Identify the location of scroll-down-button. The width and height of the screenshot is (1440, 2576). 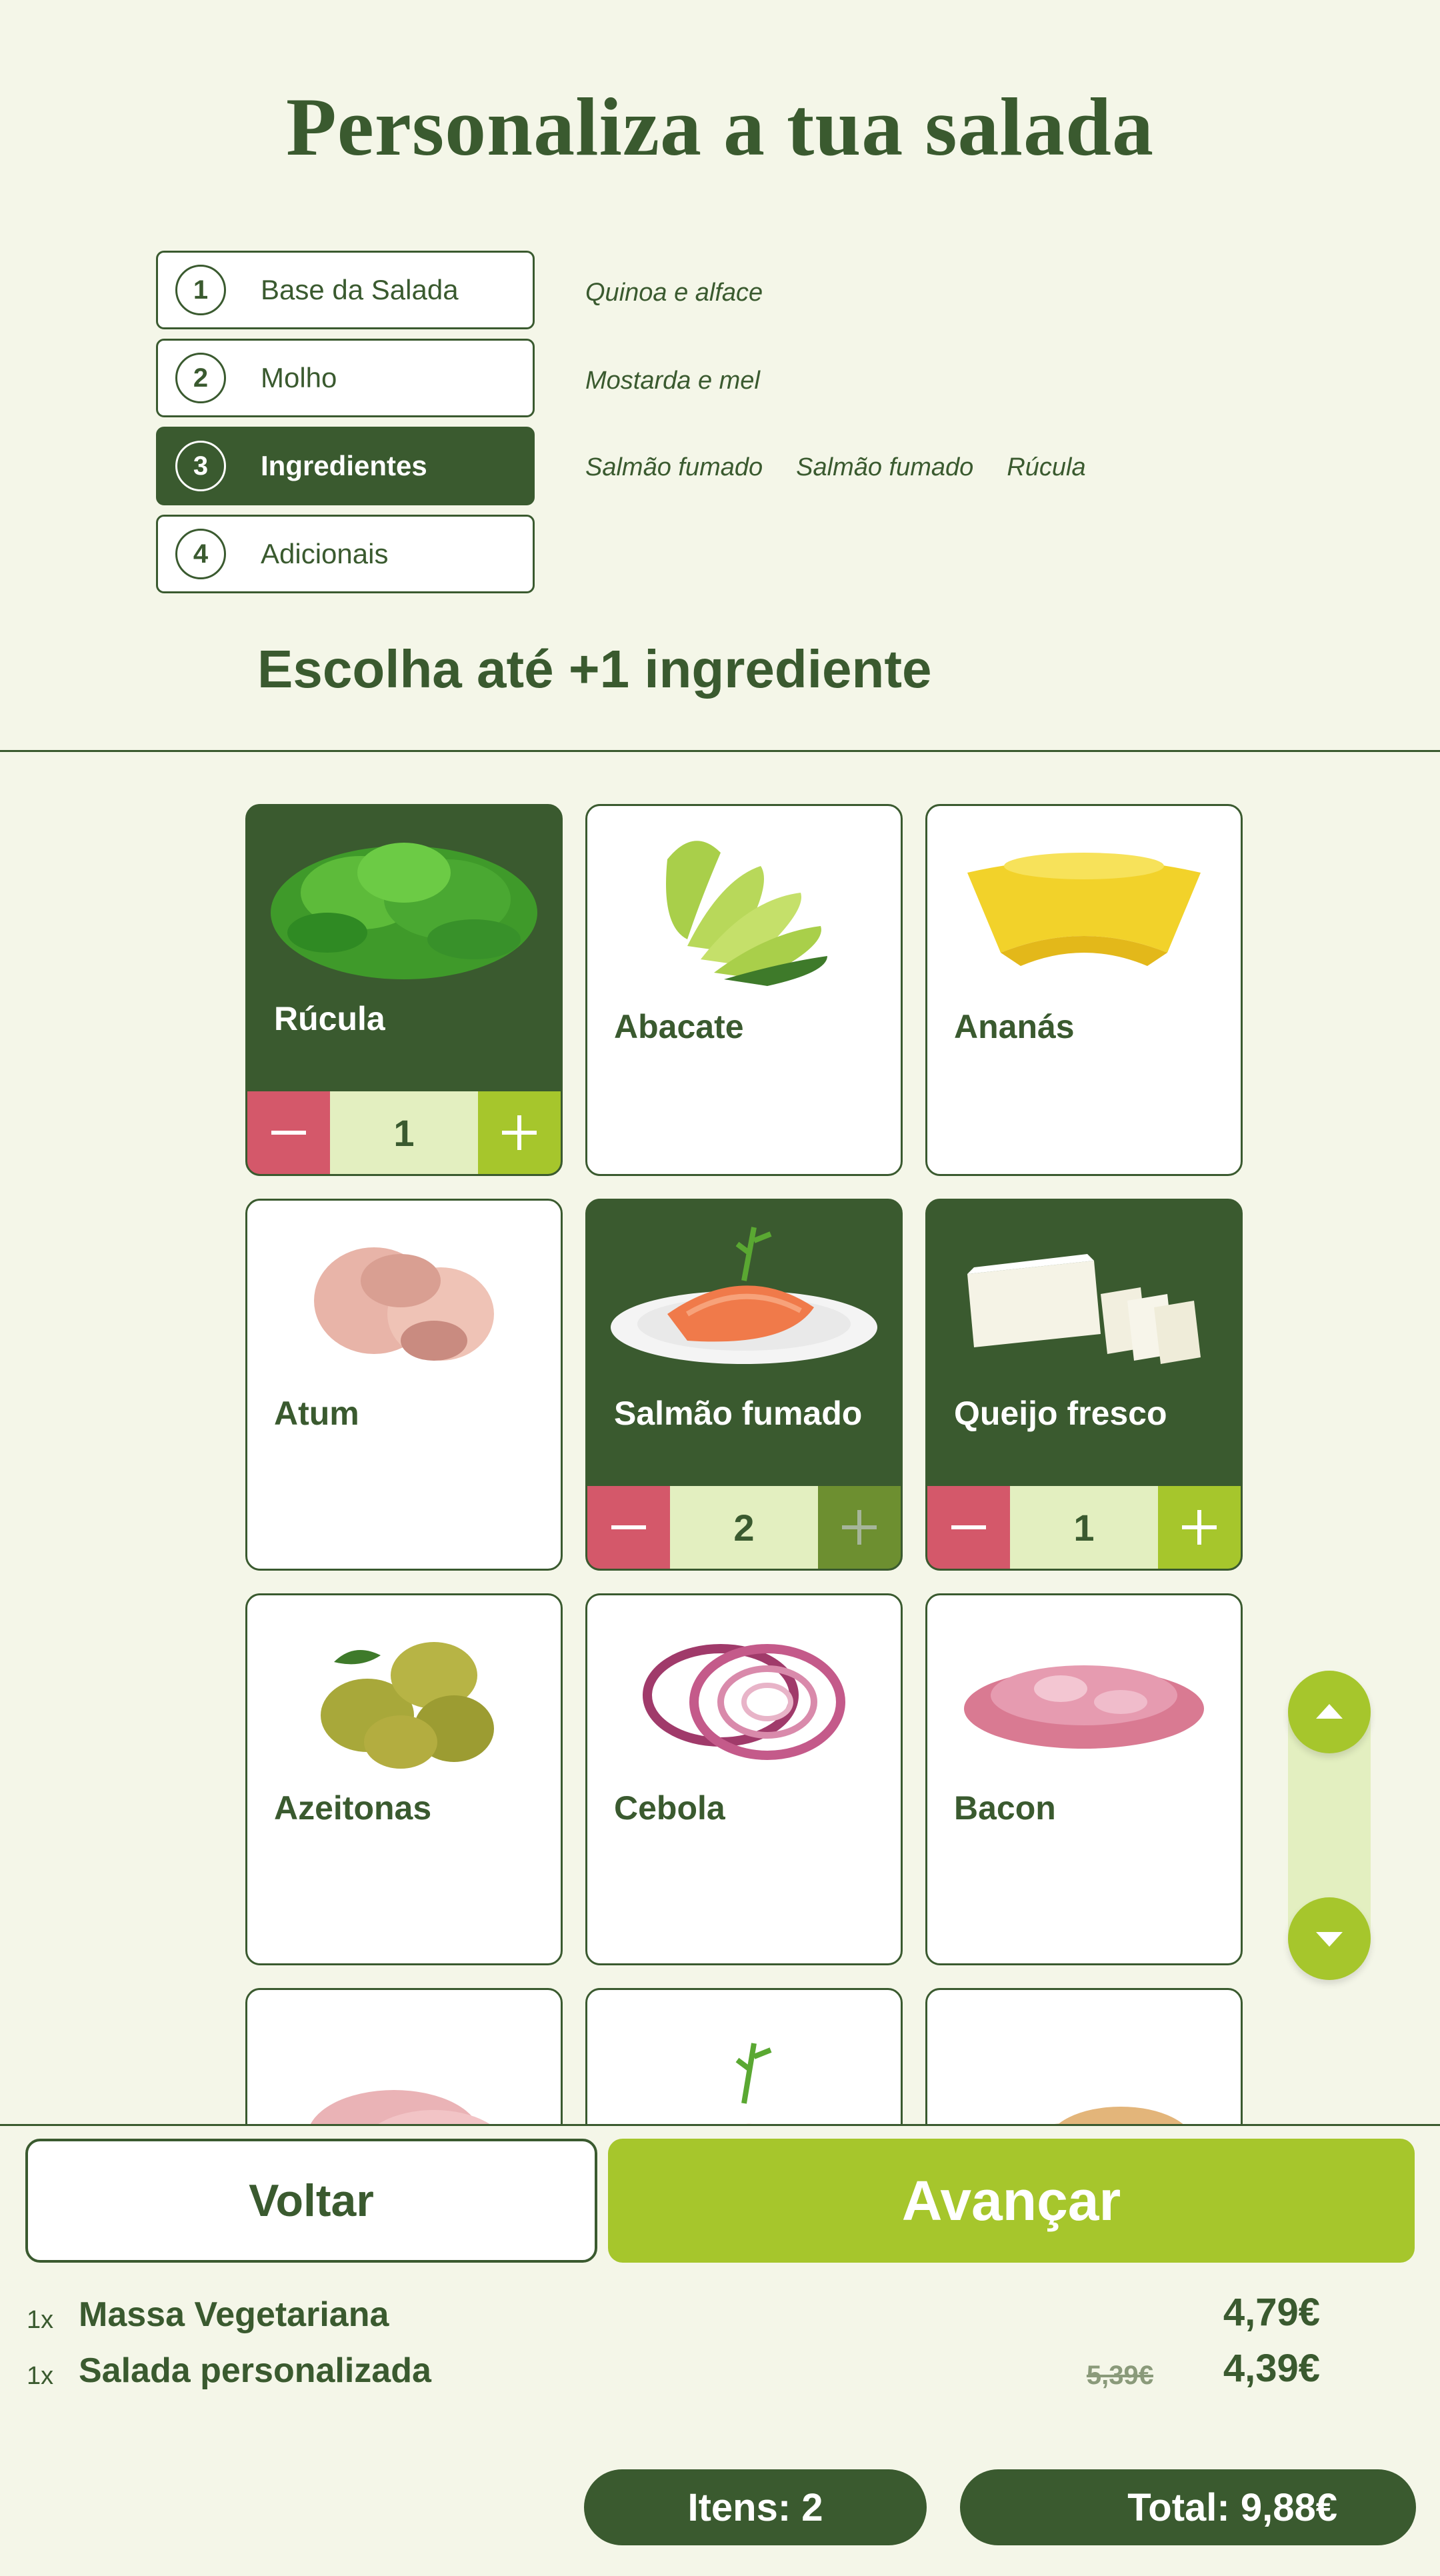
(1329, 1938).